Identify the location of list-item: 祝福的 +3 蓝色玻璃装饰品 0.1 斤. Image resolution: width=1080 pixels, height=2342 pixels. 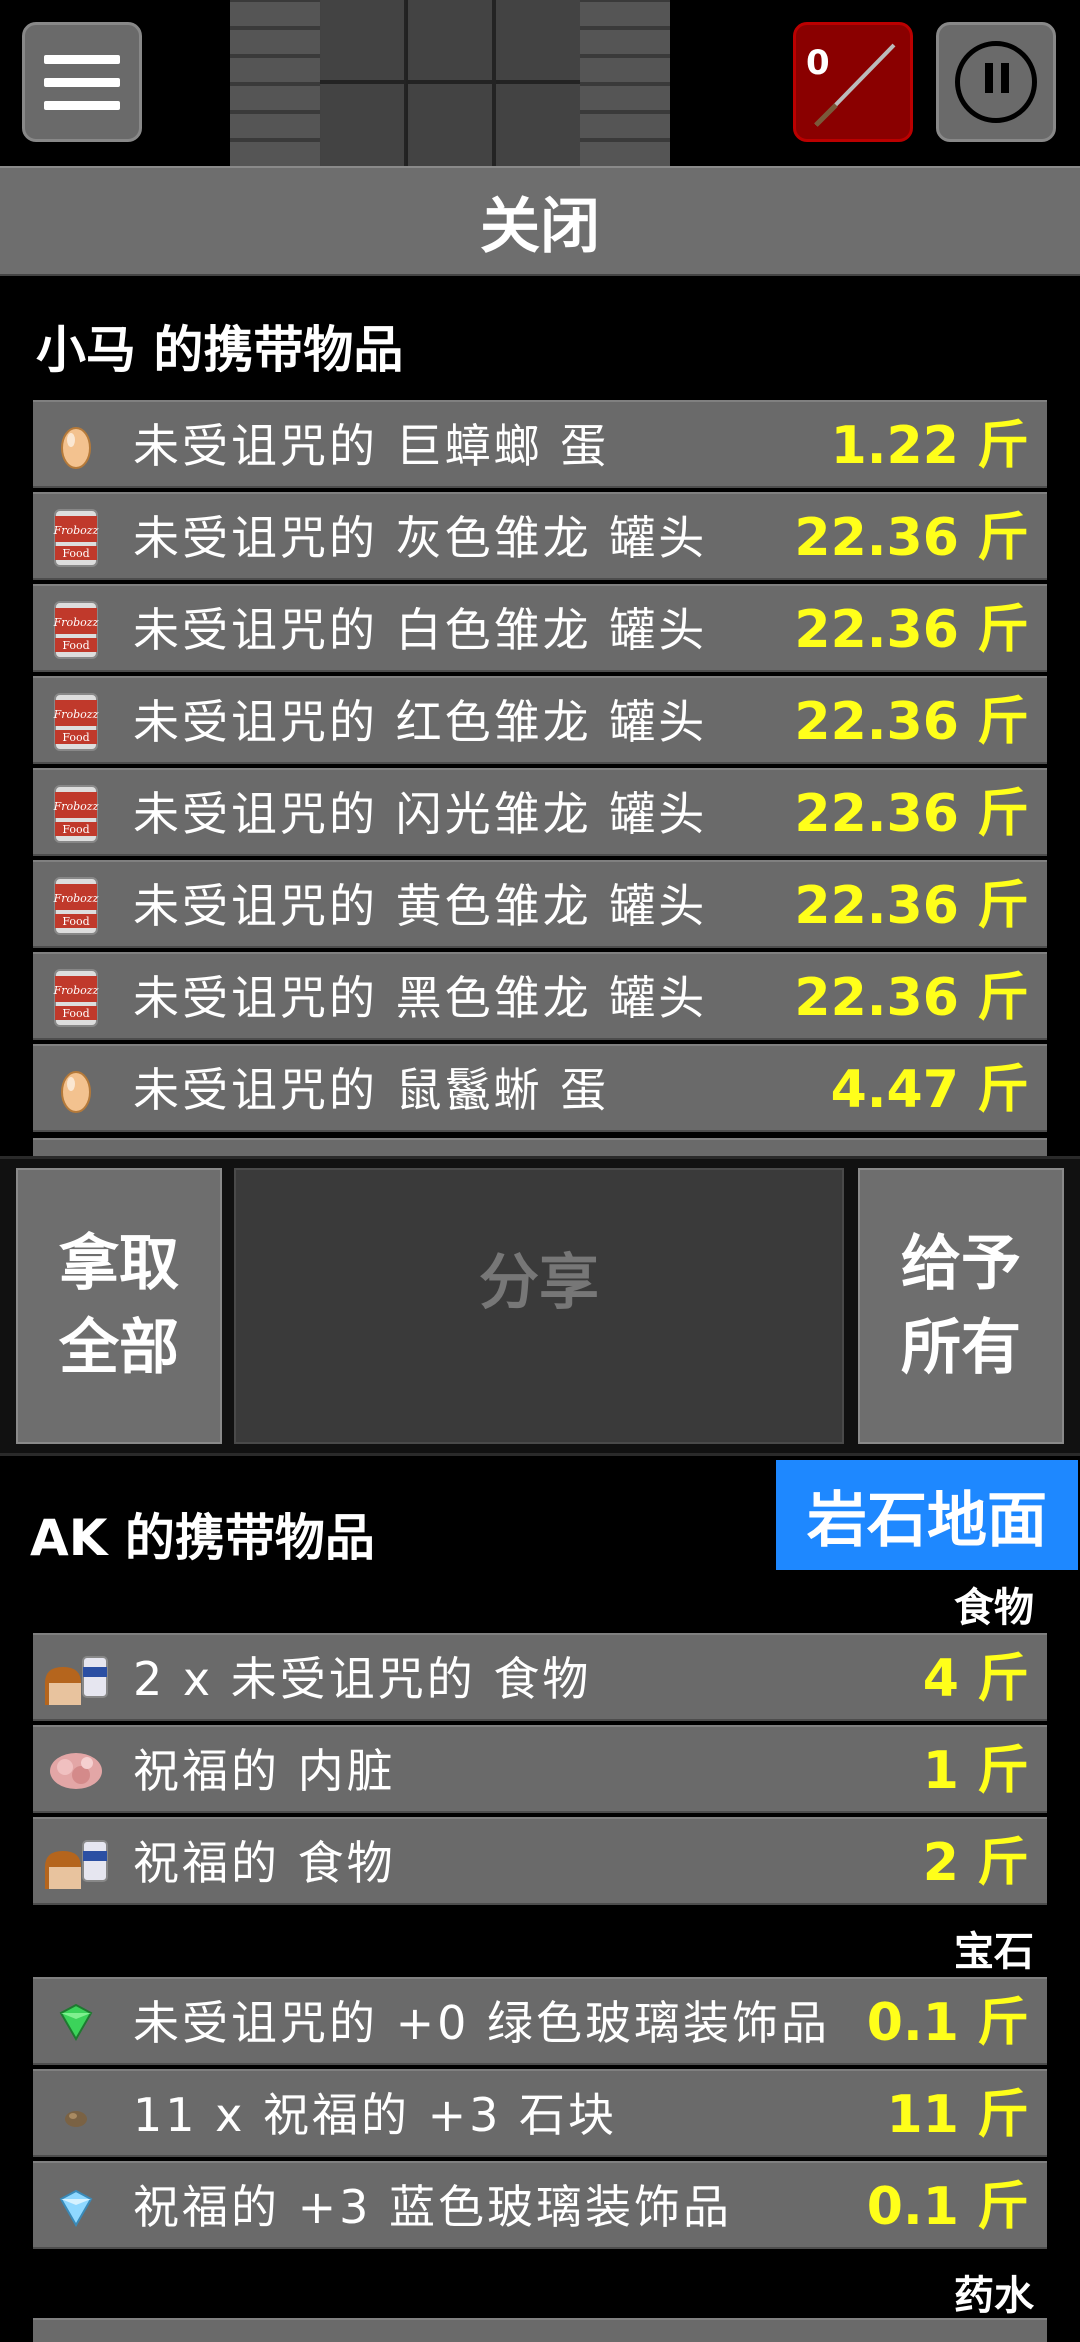
(540, 2205).